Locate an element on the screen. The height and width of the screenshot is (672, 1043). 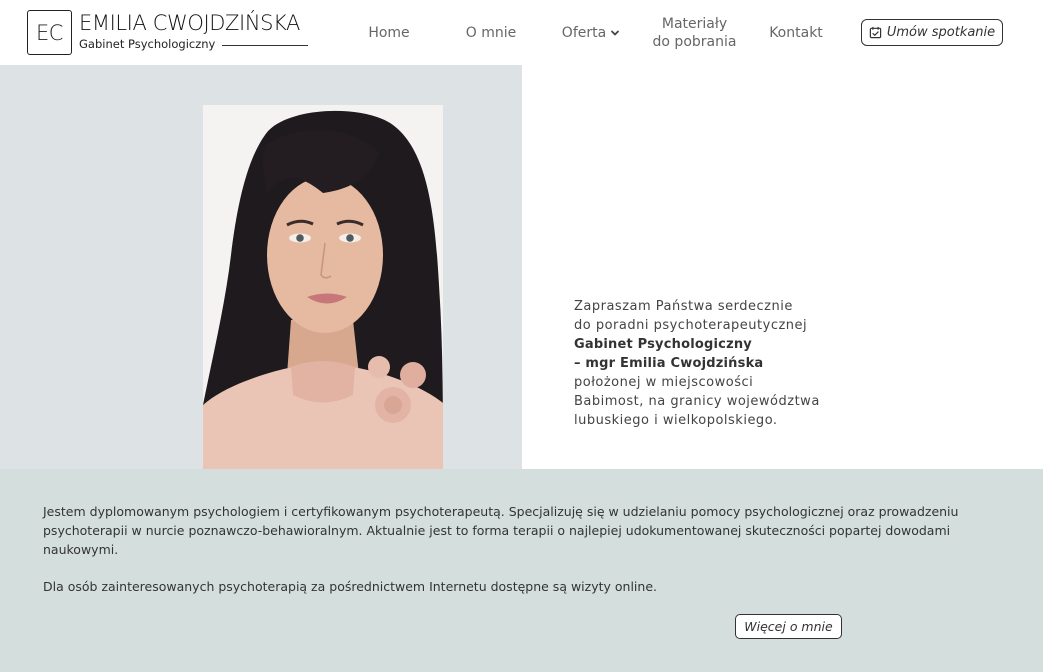
intro-line: Zapraszam Państwa serdecznie is located at coordinates (683, 306).